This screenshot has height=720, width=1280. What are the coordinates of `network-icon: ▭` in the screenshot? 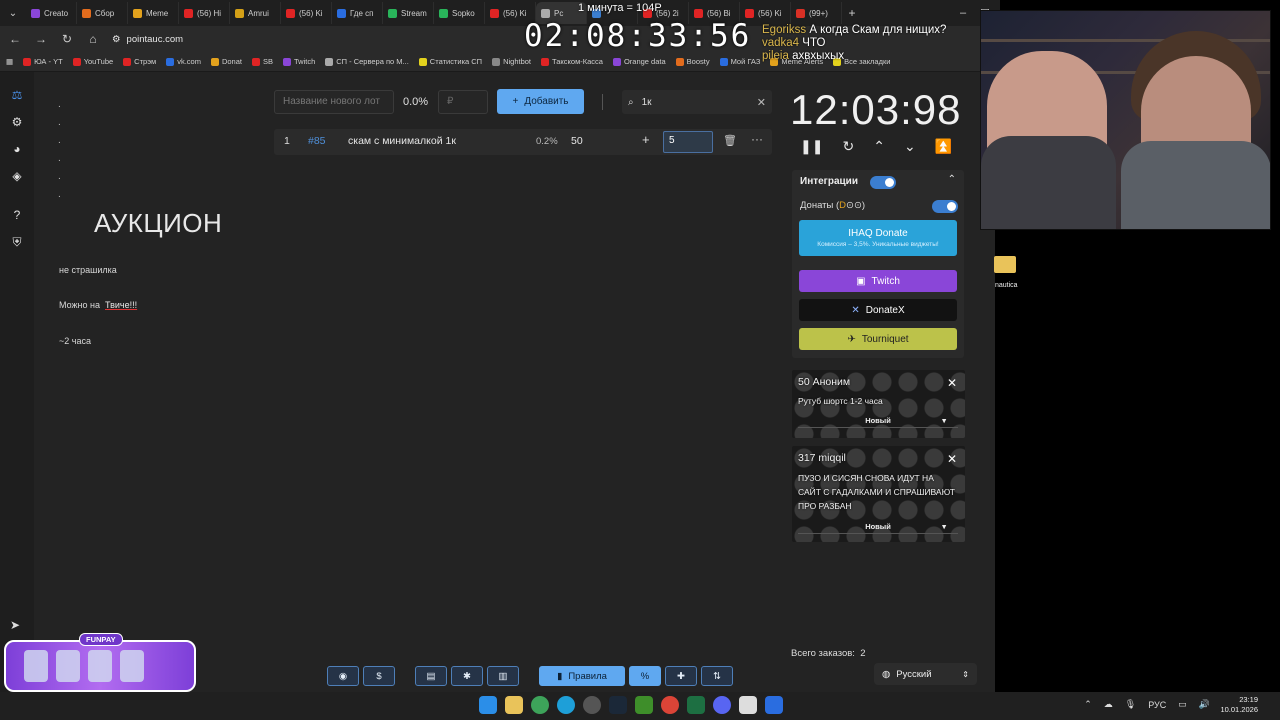 It's located at (1182, 704).